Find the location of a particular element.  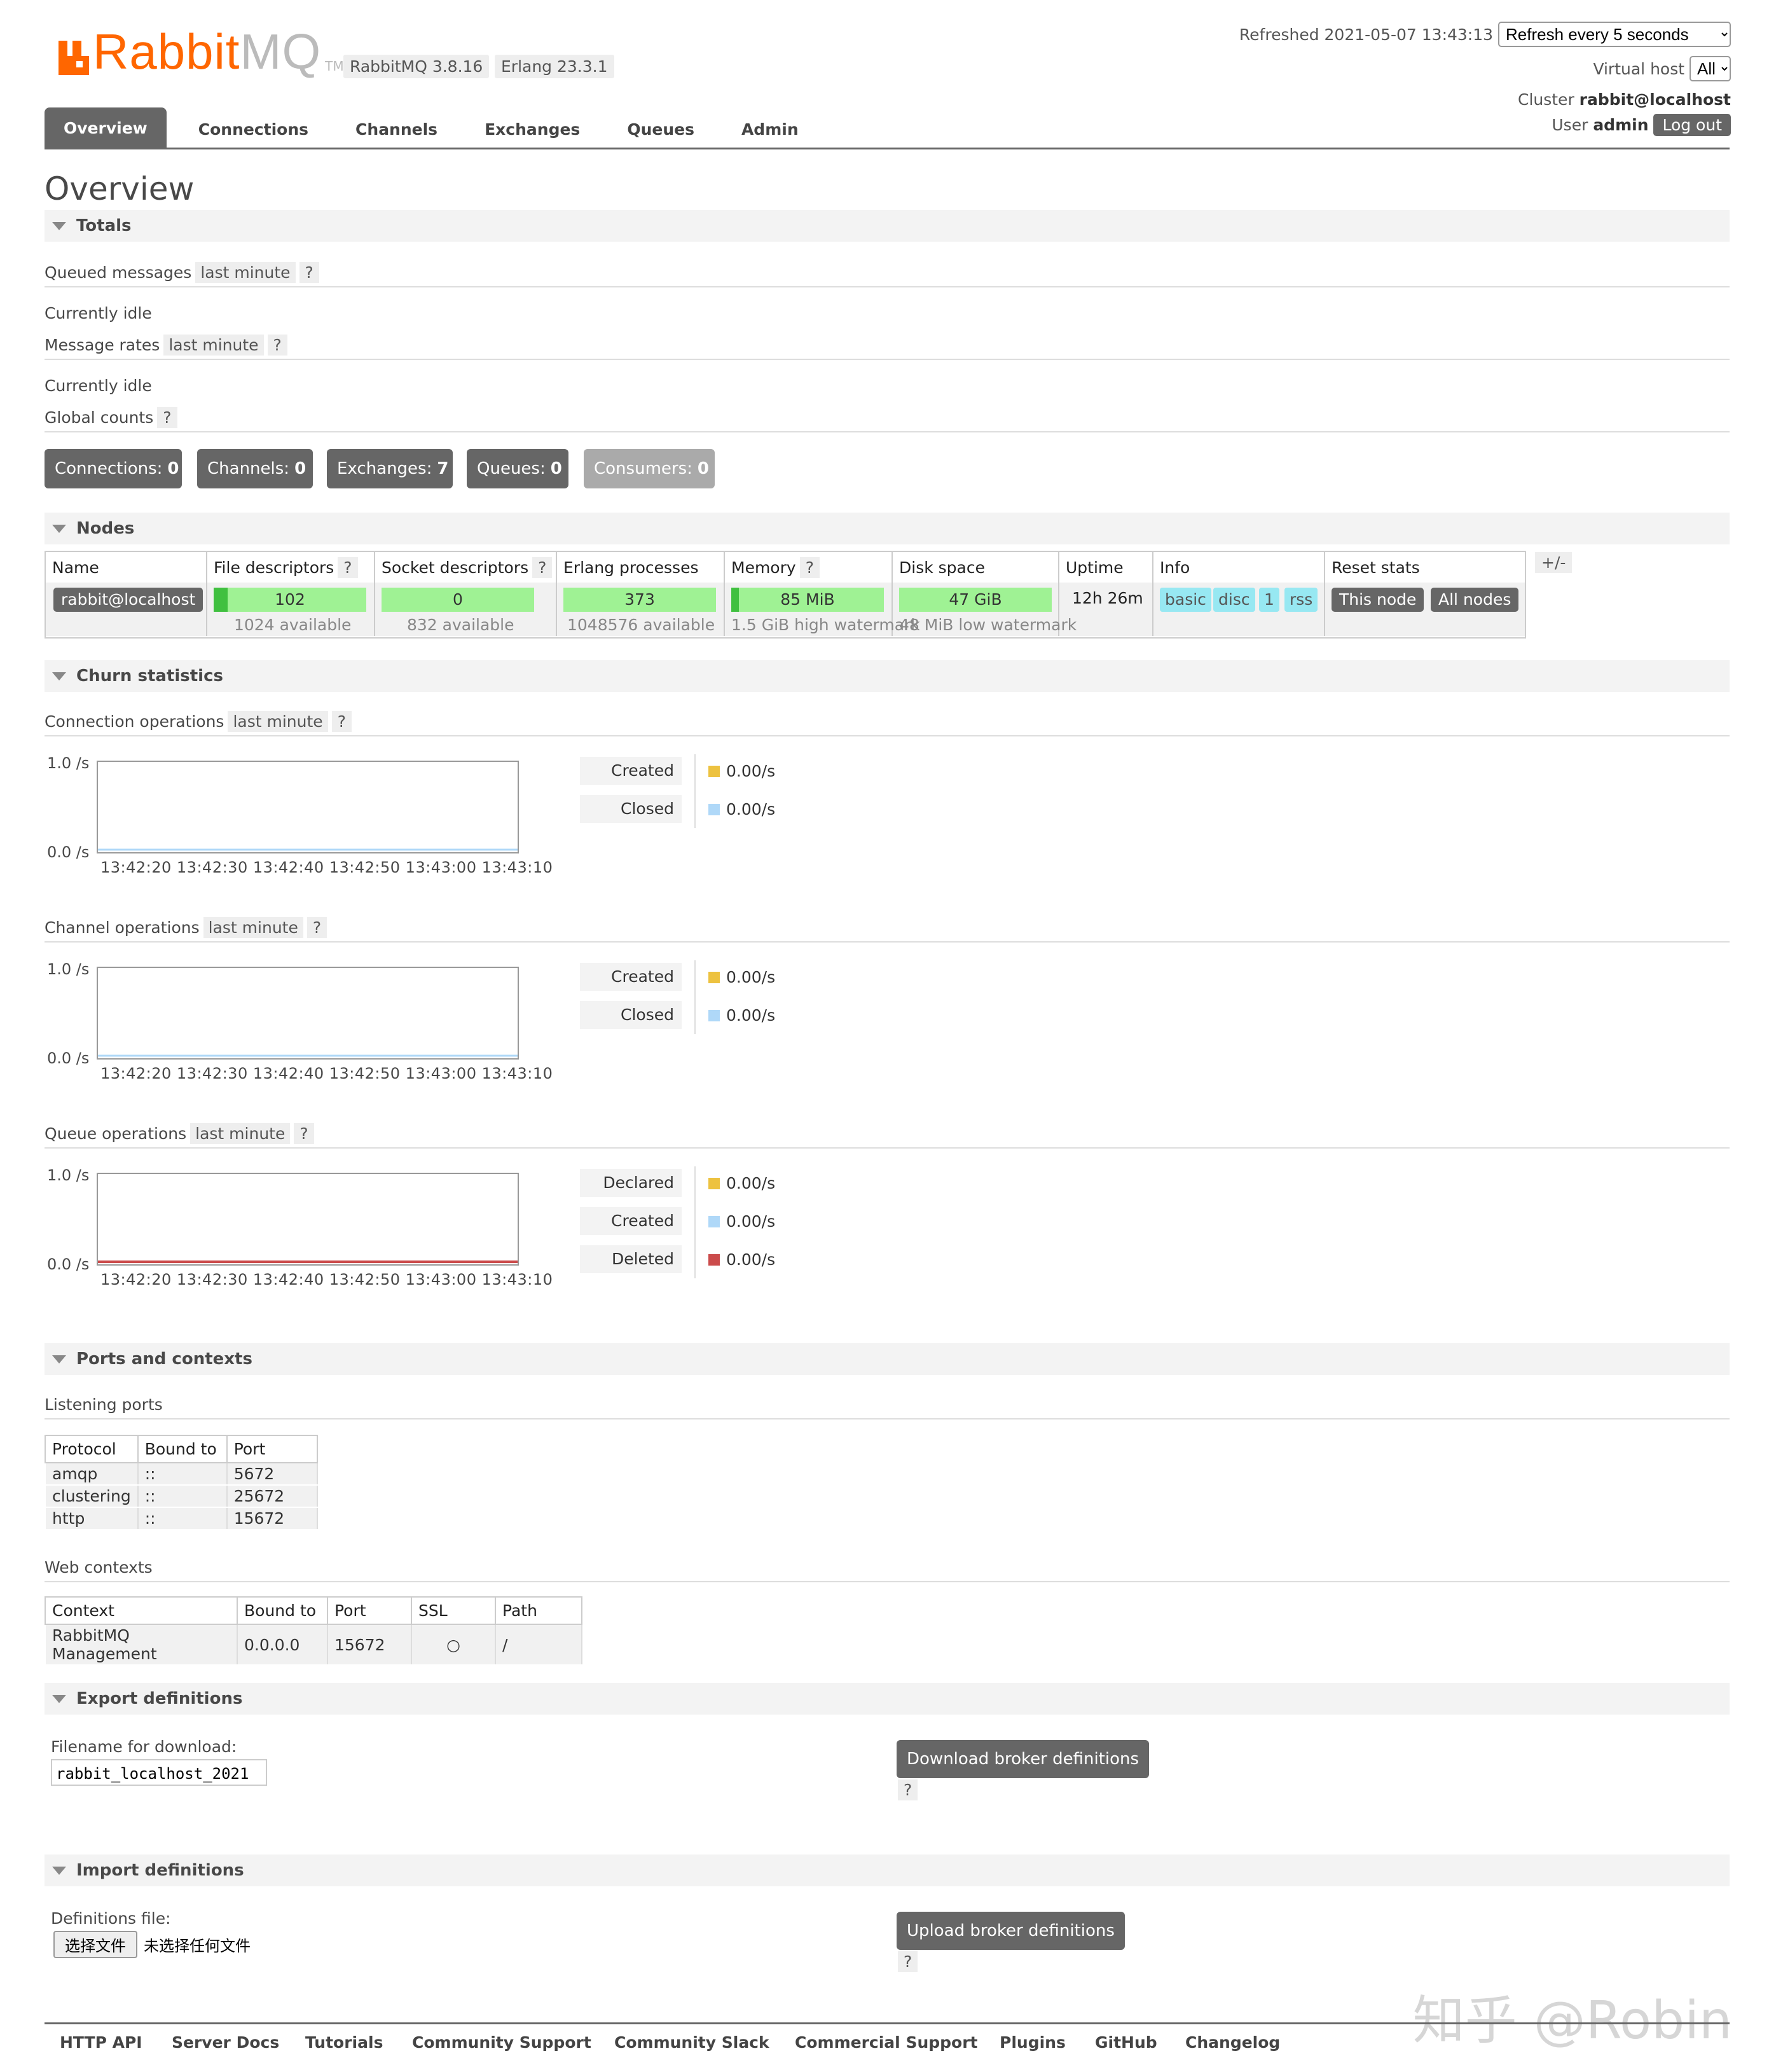

table-row: RabbitMQ Management 0.0.0.0 15672 ○ / is located at coordinates (313, 1645).